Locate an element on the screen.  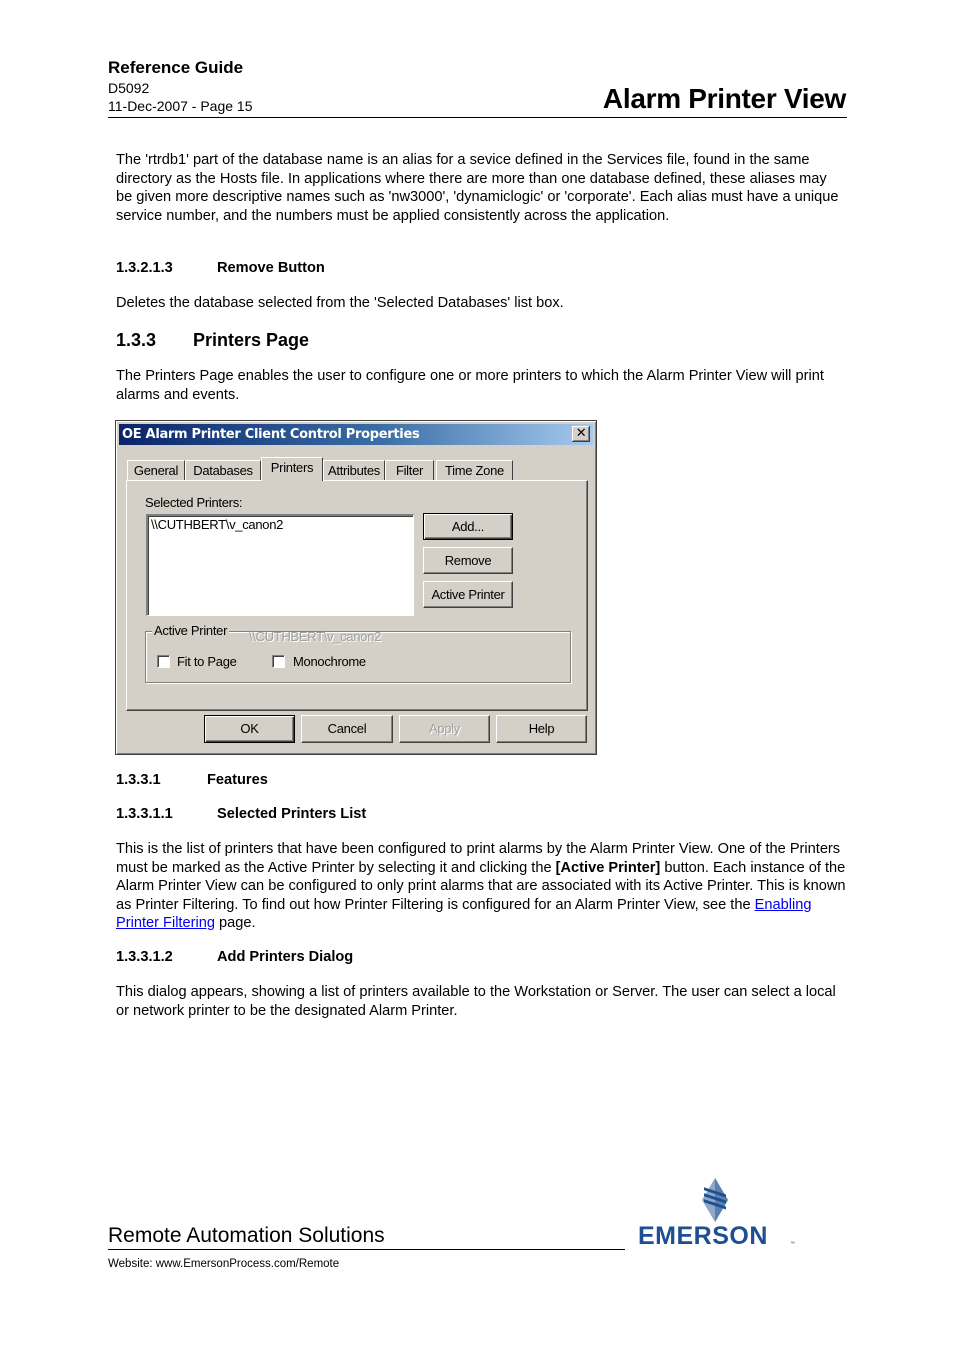
emerson-diamond-icon is located at coordinates (715, 1200).